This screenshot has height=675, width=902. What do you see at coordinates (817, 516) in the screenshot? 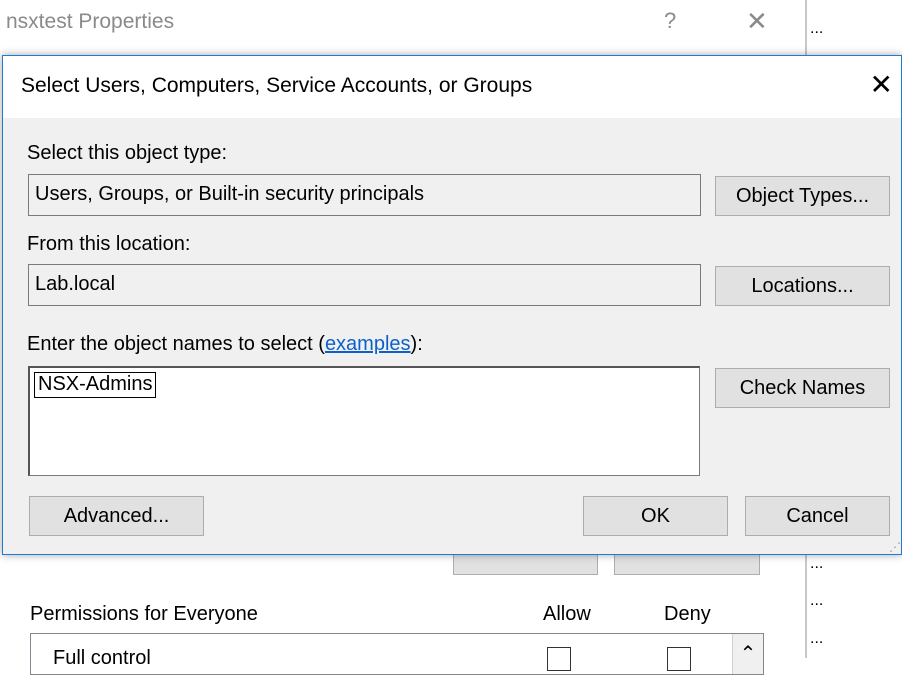
I see `cancel-button: Cancel` at bounding box center [817, 516].